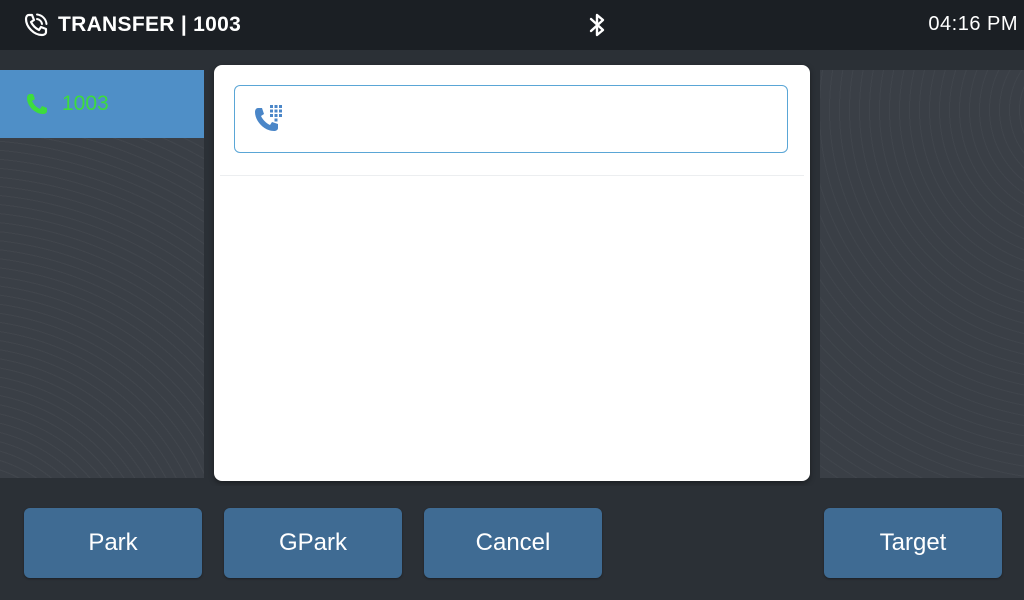 The image size is (1024, 600). I want to click on cancel-button: Cancel, so click(513, 543).